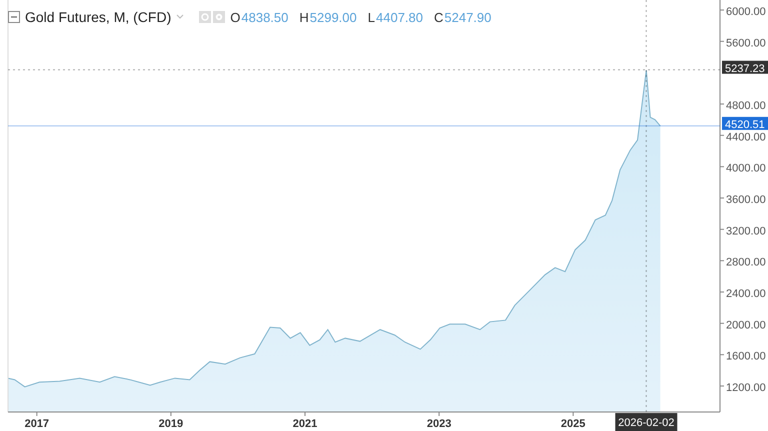 The height and width of the screenshot is (431, 768). What do you see at coordinates (746, 294) in the screenshot?
I see `y-axis-label: 2400.00` at bounding box center [746, 294].